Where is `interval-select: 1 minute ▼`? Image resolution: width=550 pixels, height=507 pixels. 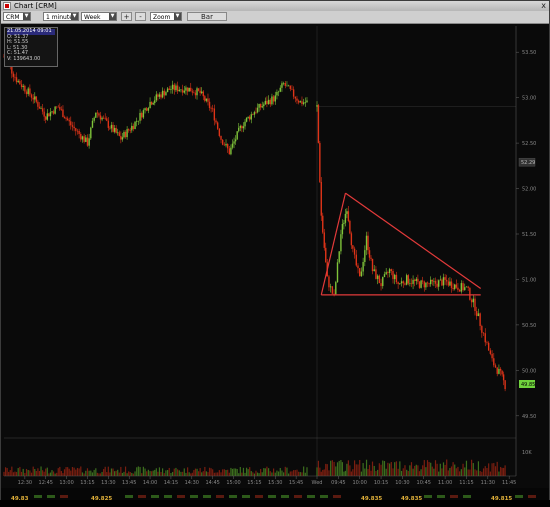 interval-select: 1 minute ▼ is located at coordinates (61, 16).